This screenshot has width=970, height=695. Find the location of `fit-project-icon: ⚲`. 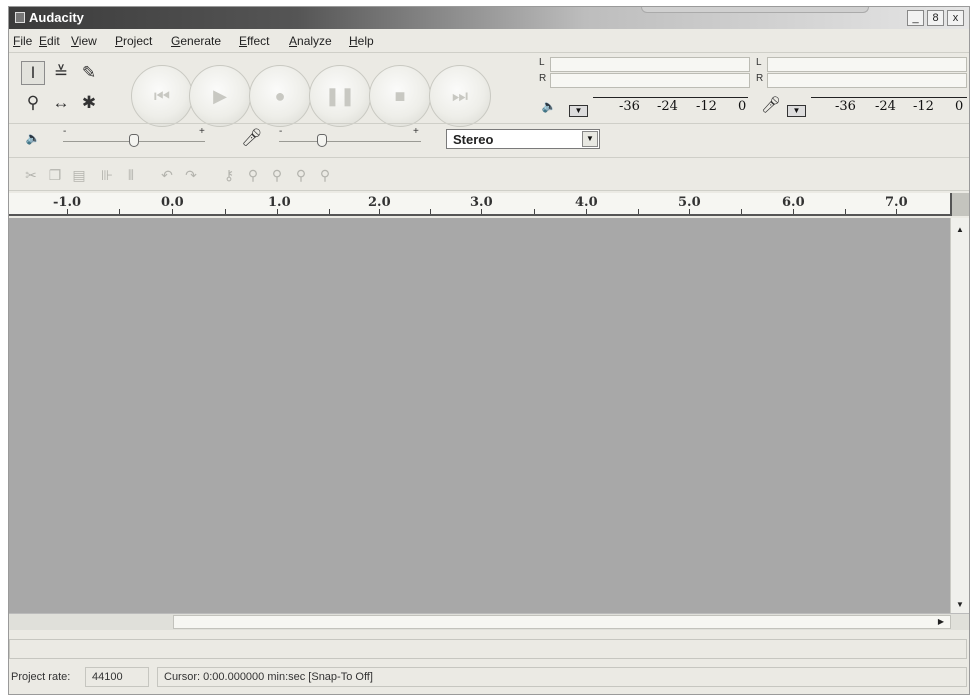

fit-project-icon: ⚲ is located at coordinates (325, 175).